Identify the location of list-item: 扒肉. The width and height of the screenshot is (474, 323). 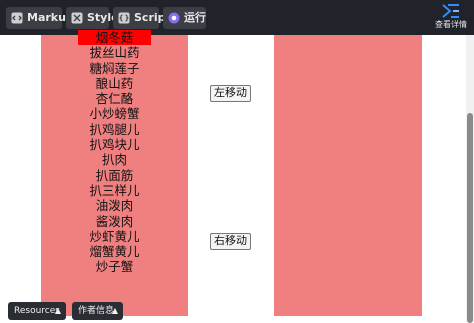
(114, 159).